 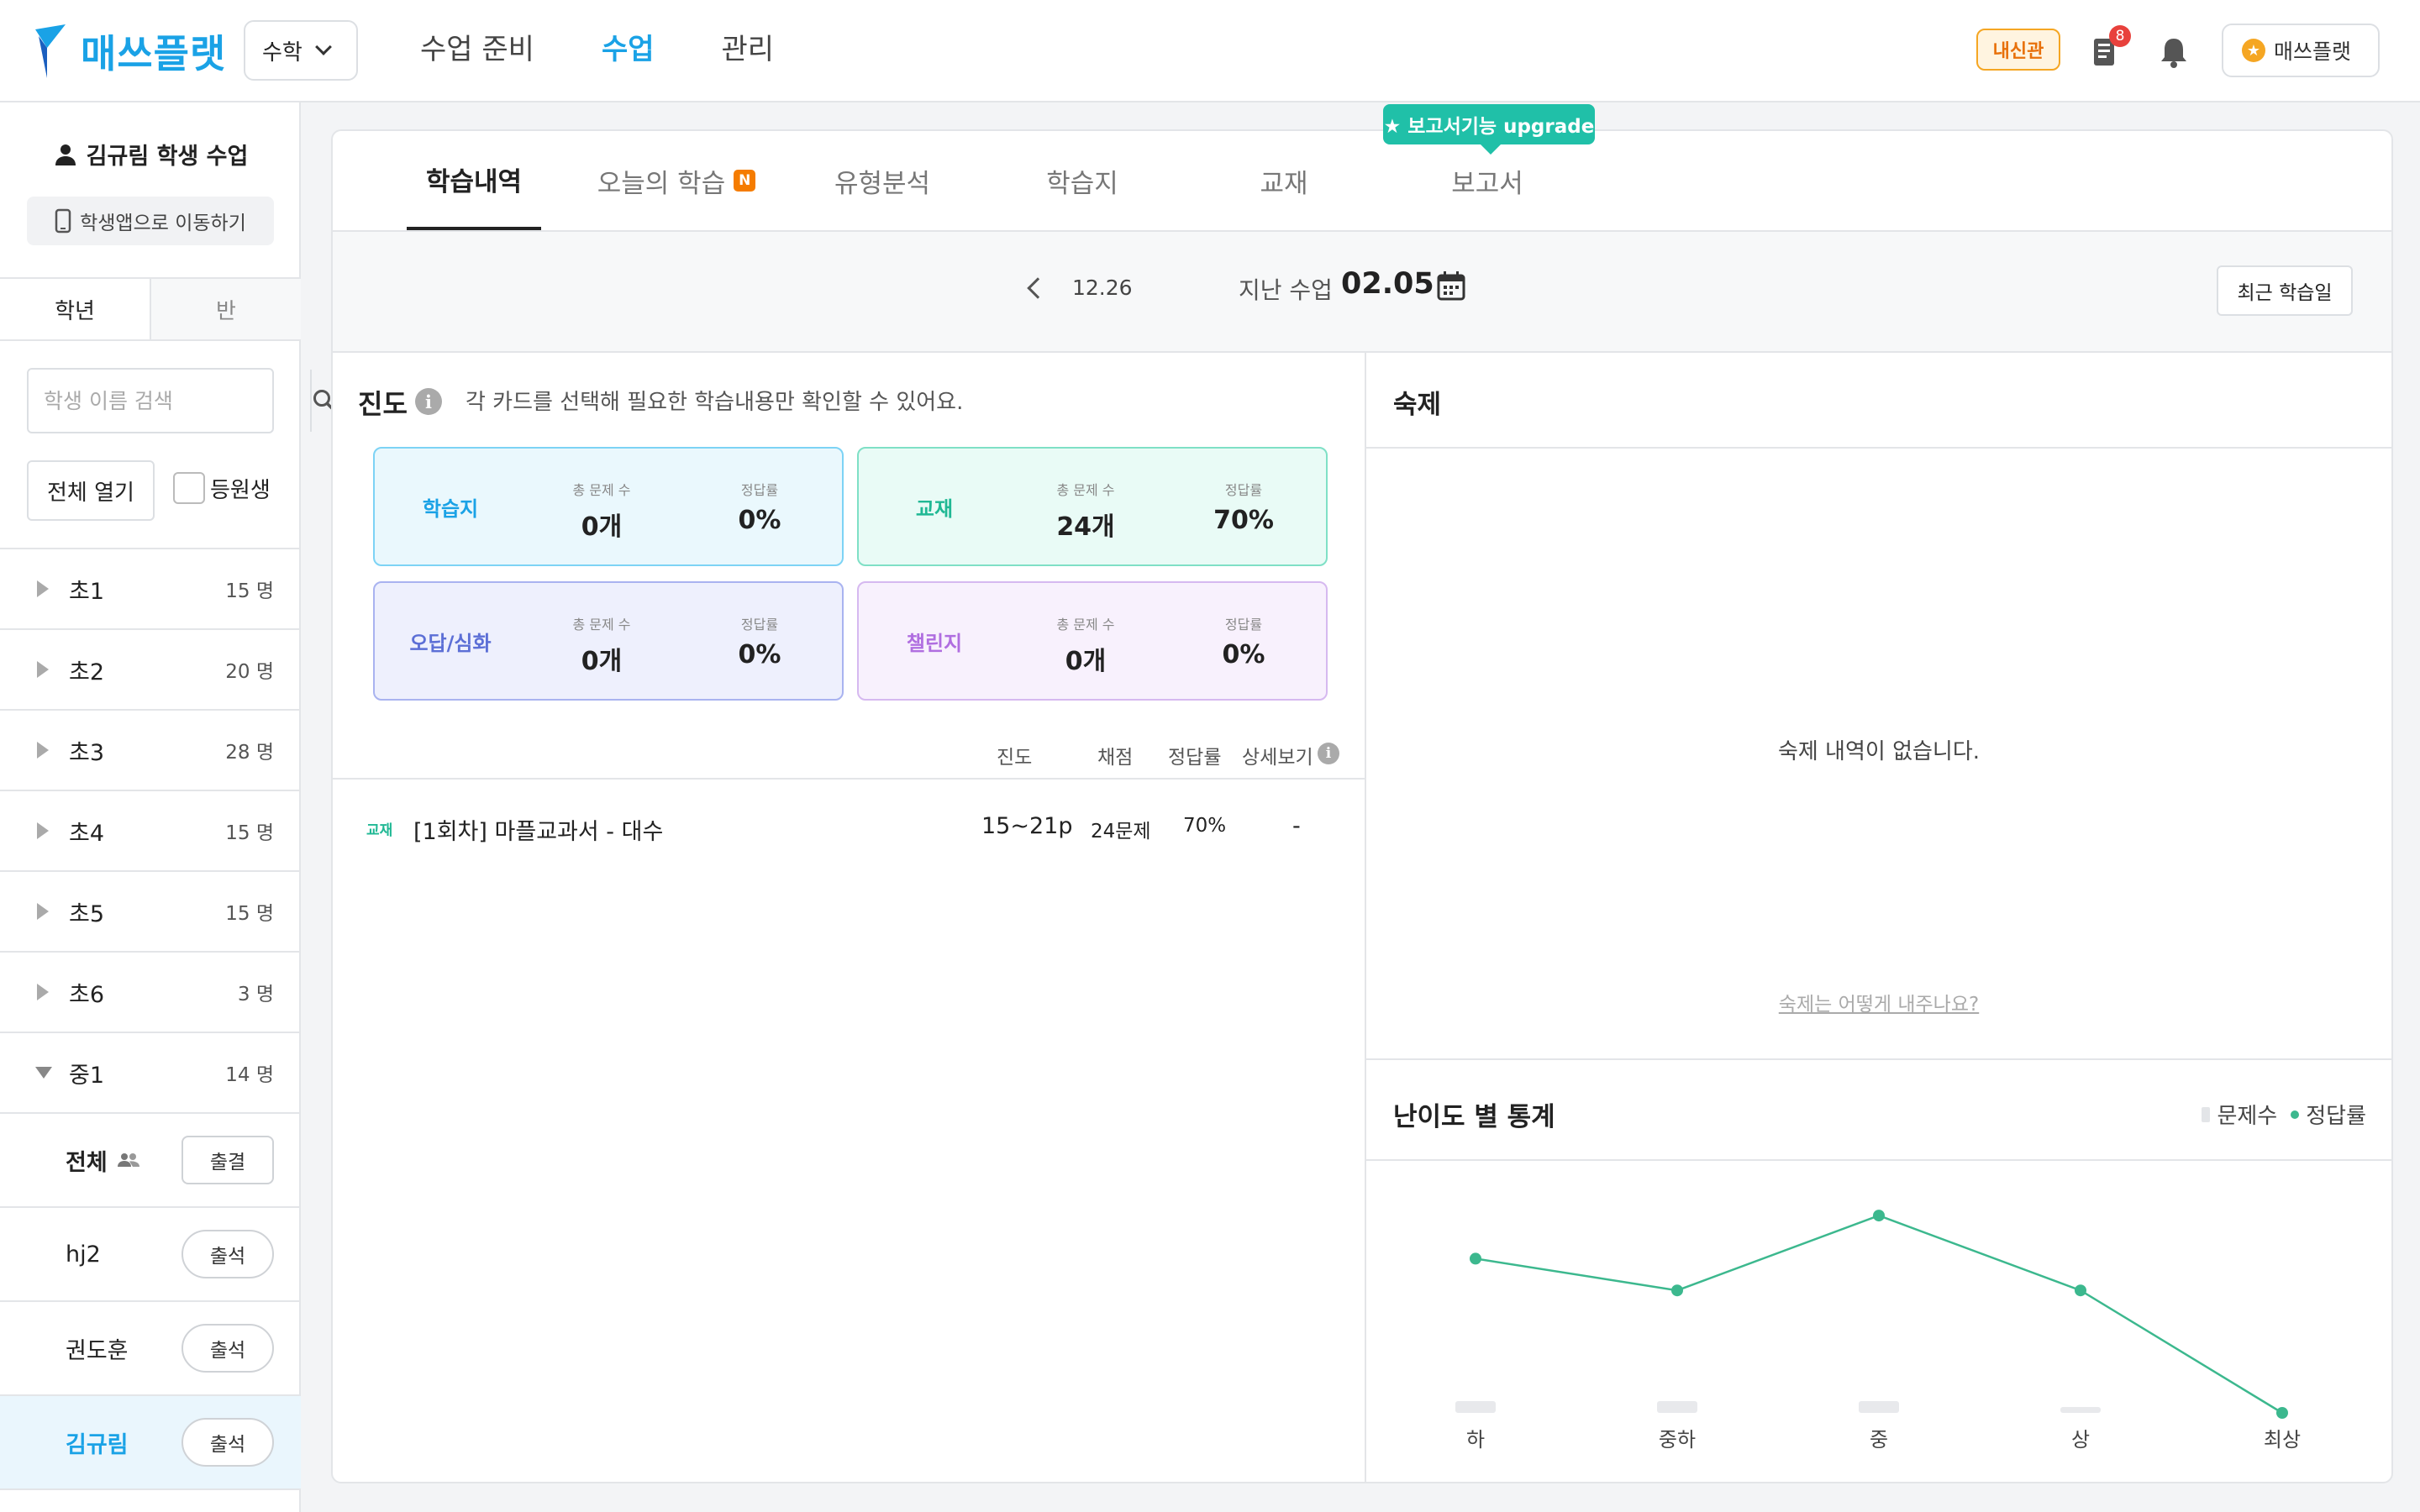 I want to click on grade-count: 3 명, so click(x=255, y=994).